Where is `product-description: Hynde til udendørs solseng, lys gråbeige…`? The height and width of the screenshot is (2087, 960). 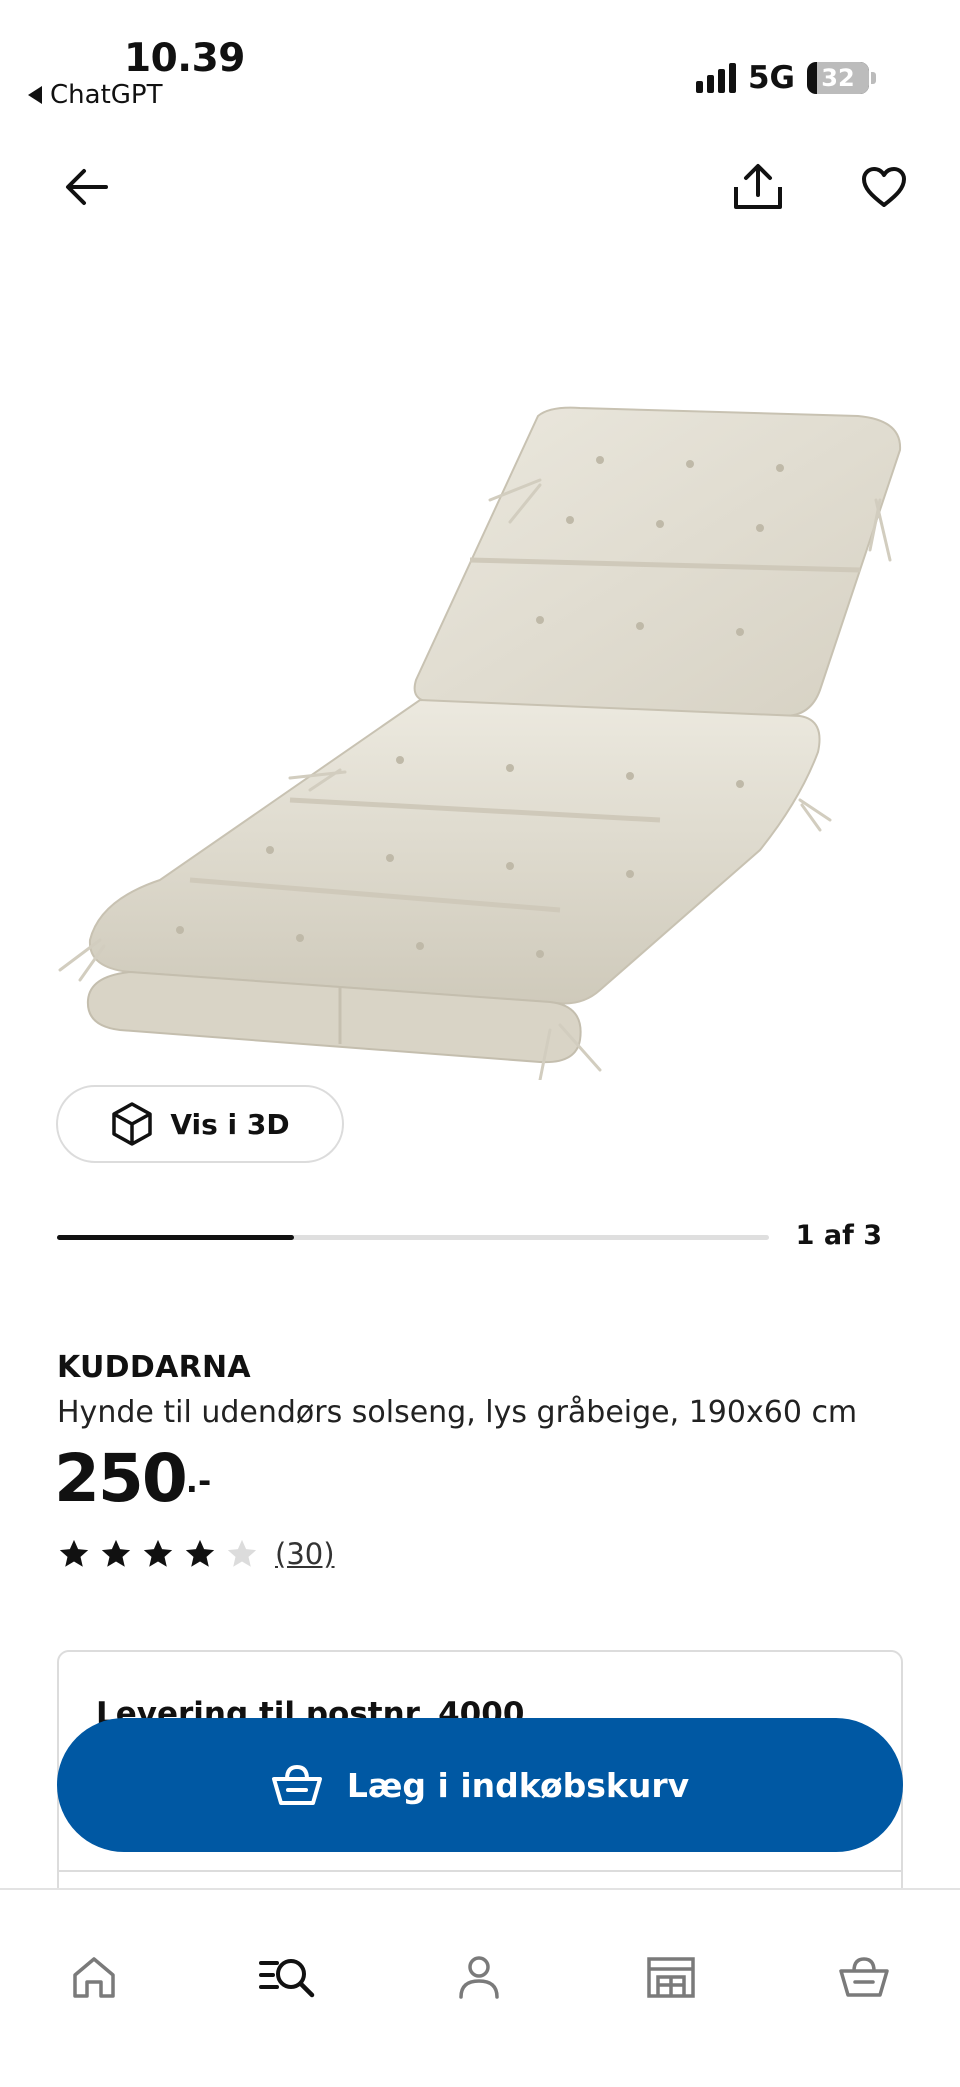 product-description: Hynde til udendørs solseng, lys gråbeige… is located at coordinates (457, 1412).